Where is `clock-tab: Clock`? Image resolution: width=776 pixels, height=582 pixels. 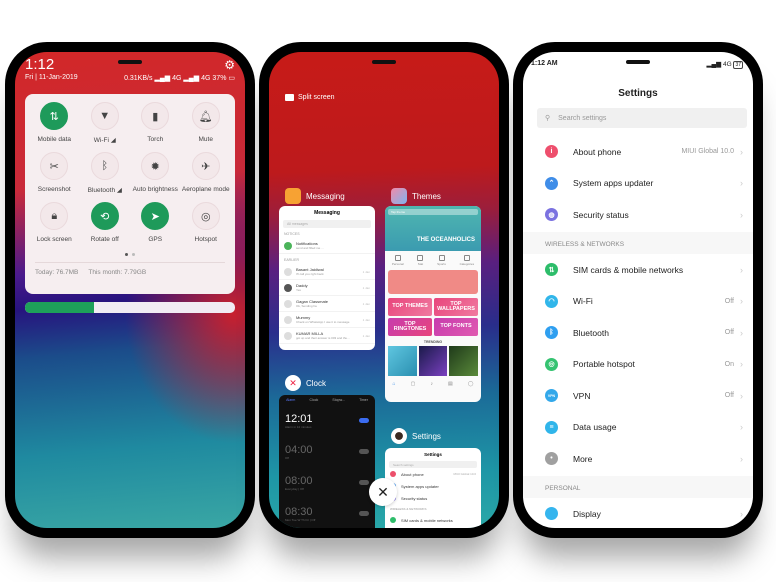 clock-tab: Clock is located at coordinates (313, 400).